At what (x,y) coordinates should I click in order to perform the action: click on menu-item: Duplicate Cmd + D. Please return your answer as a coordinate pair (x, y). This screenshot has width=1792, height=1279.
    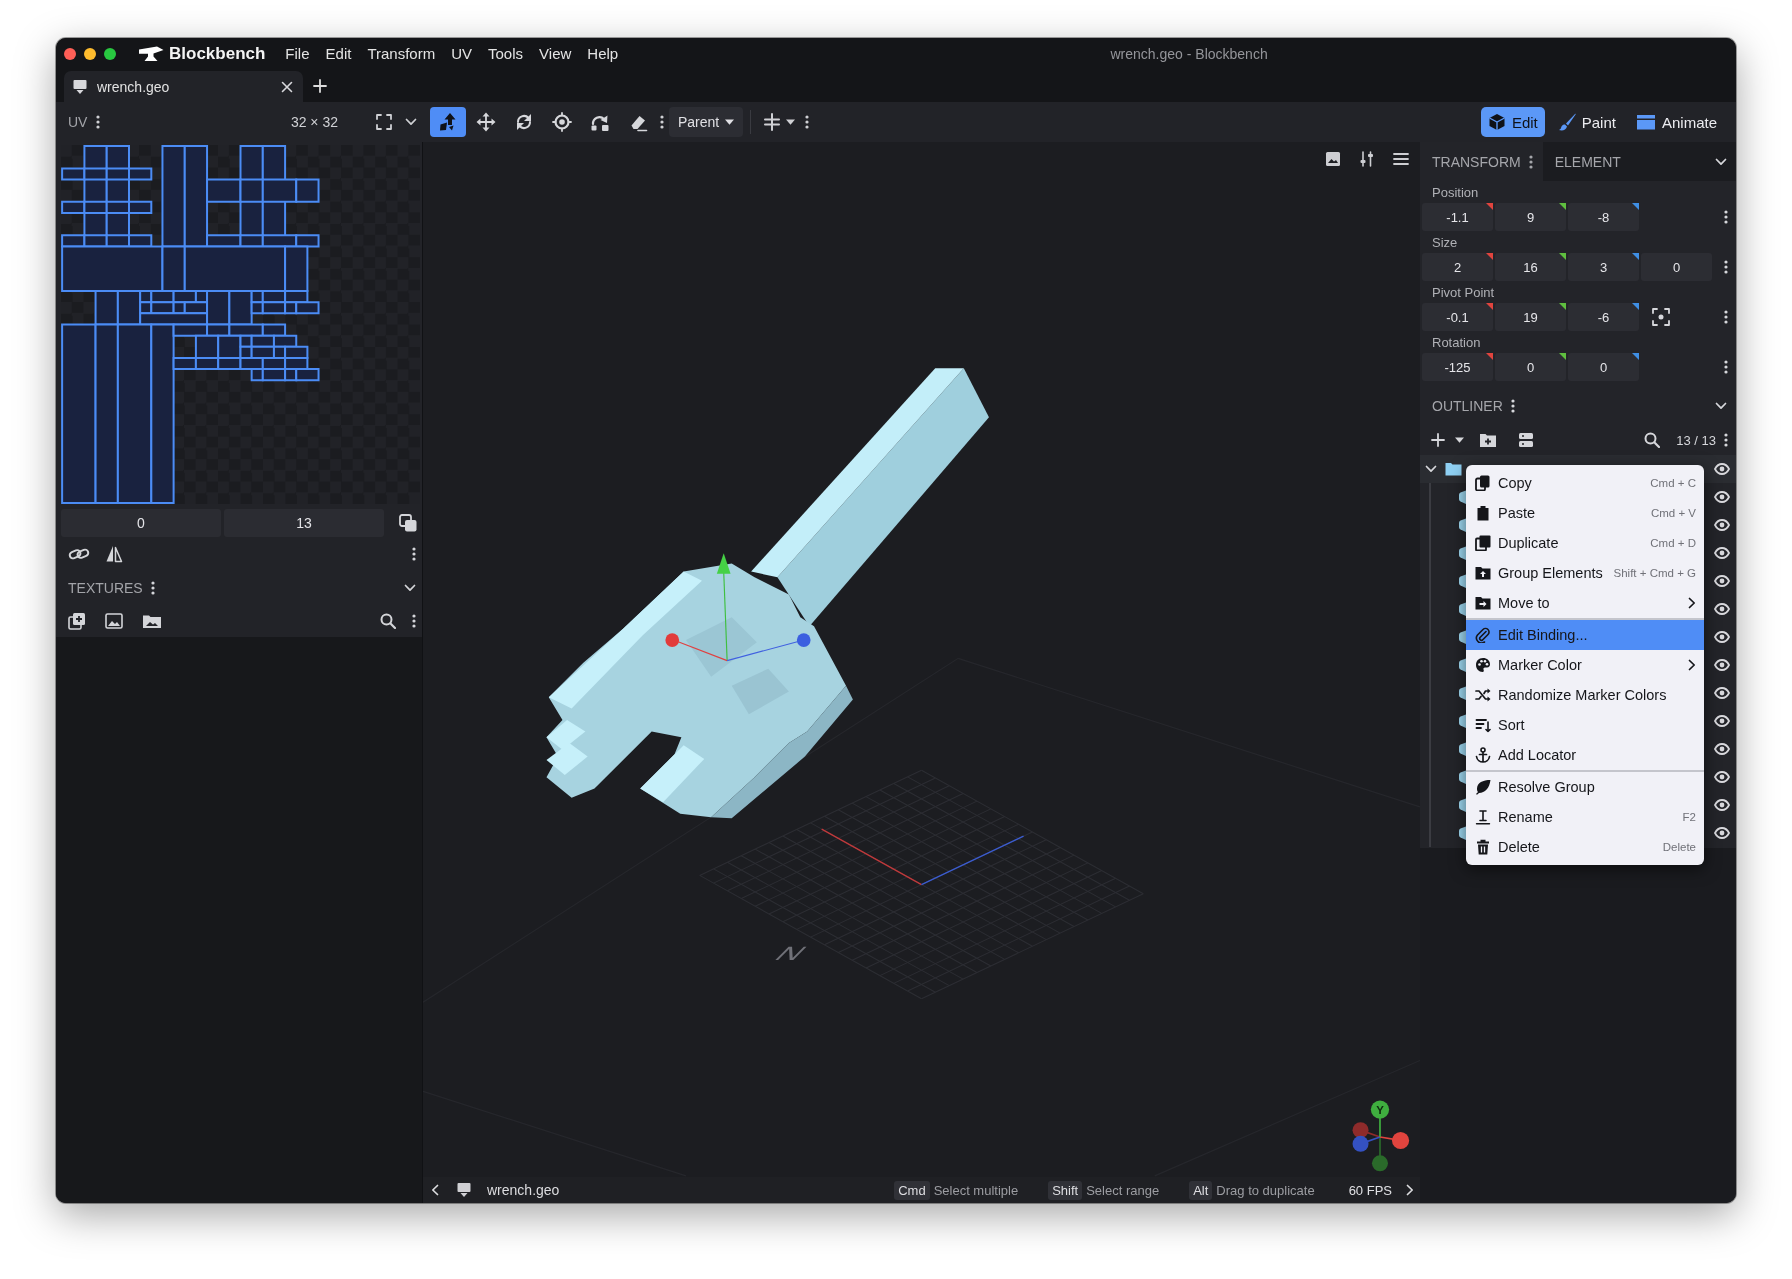
    Looking at the image, I should click on (1585, 543).